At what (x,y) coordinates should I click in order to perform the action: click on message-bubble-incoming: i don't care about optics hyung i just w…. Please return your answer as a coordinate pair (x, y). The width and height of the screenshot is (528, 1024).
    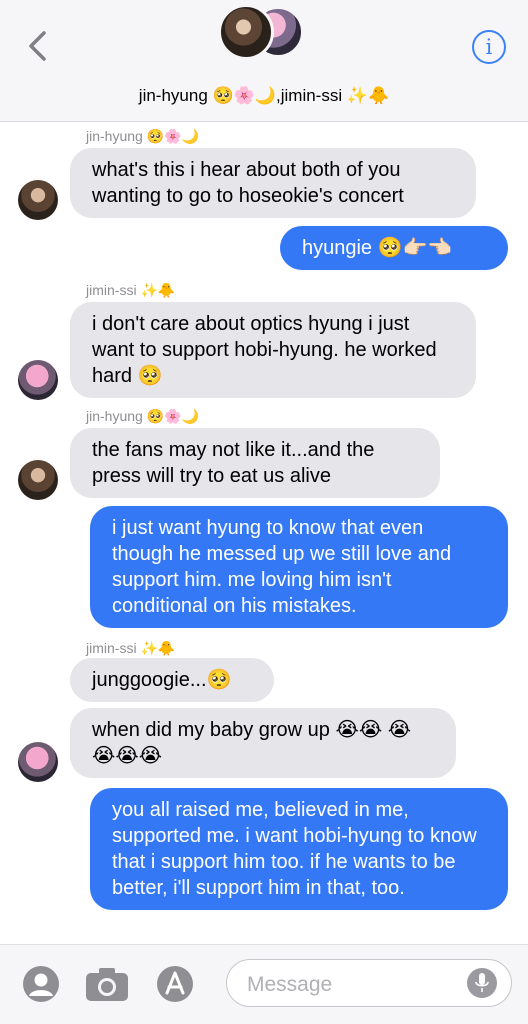
    Looking at the image, I should click on (273, 350).